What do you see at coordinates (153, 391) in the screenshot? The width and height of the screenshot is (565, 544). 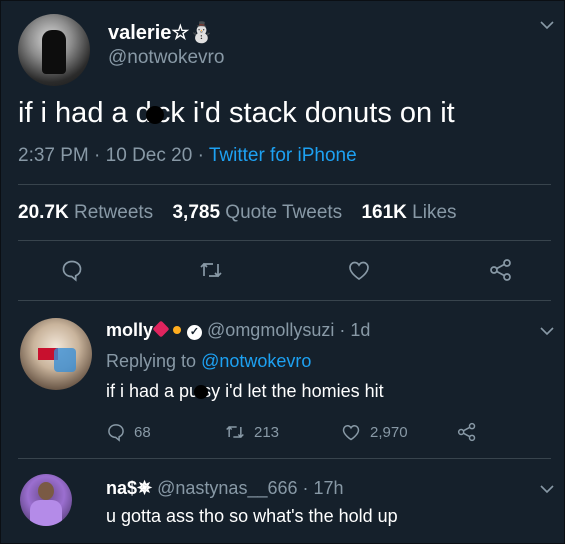 I see `reply-text-start: if i had a pu` at bounding box center [153, 391].